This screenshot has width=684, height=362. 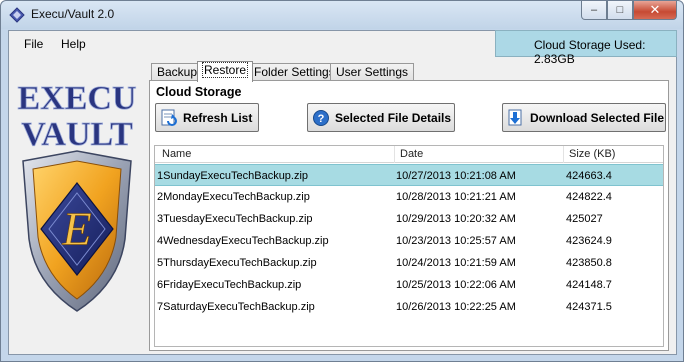 What do you see at coordinates (342, 15) in the screenshot?
I see `title-bar: Execu/Vault 2.0 – □ ✕` at bounding box center [342, 15].